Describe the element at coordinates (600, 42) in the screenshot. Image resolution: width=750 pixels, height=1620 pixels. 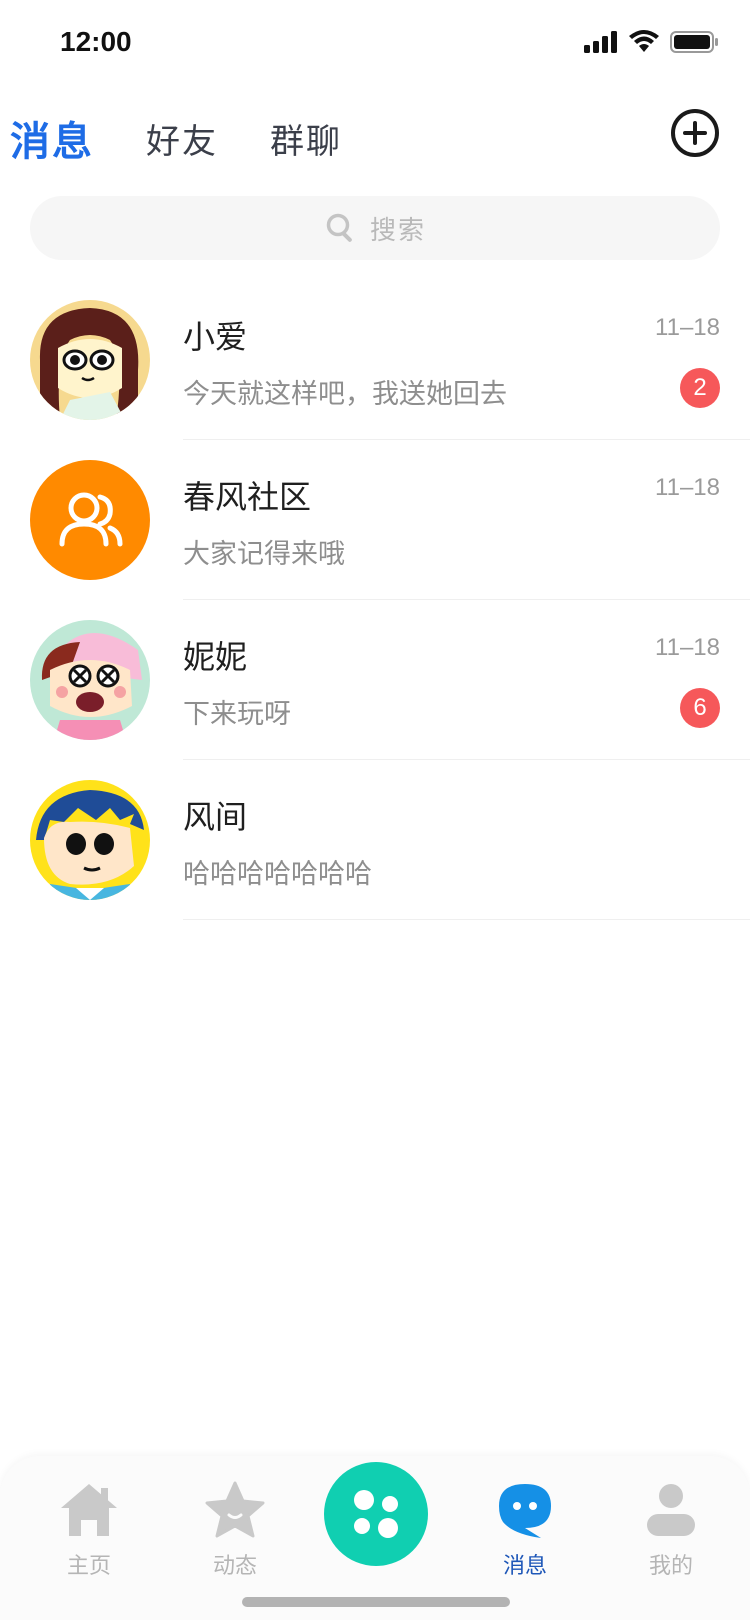
I see `cellular-signal-icon` at that location.